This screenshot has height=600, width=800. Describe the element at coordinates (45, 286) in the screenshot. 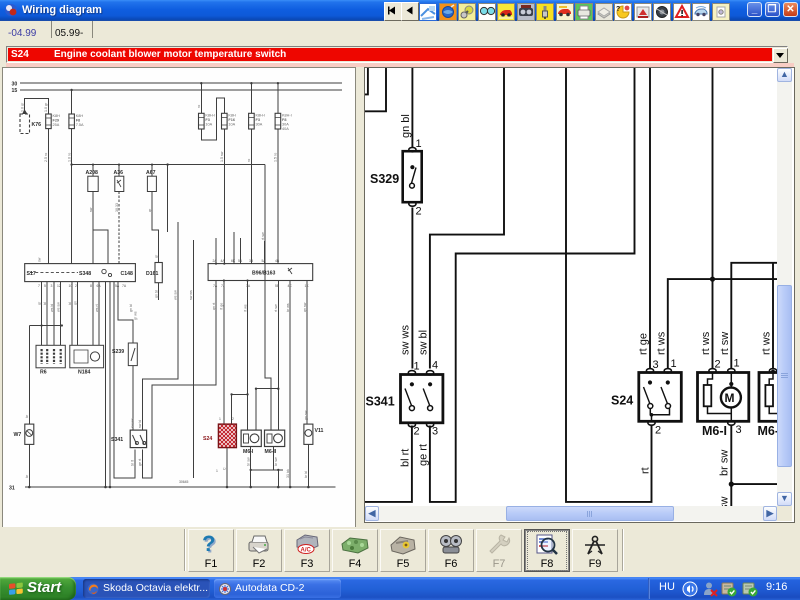

I see `svg-text: 5` at that location.